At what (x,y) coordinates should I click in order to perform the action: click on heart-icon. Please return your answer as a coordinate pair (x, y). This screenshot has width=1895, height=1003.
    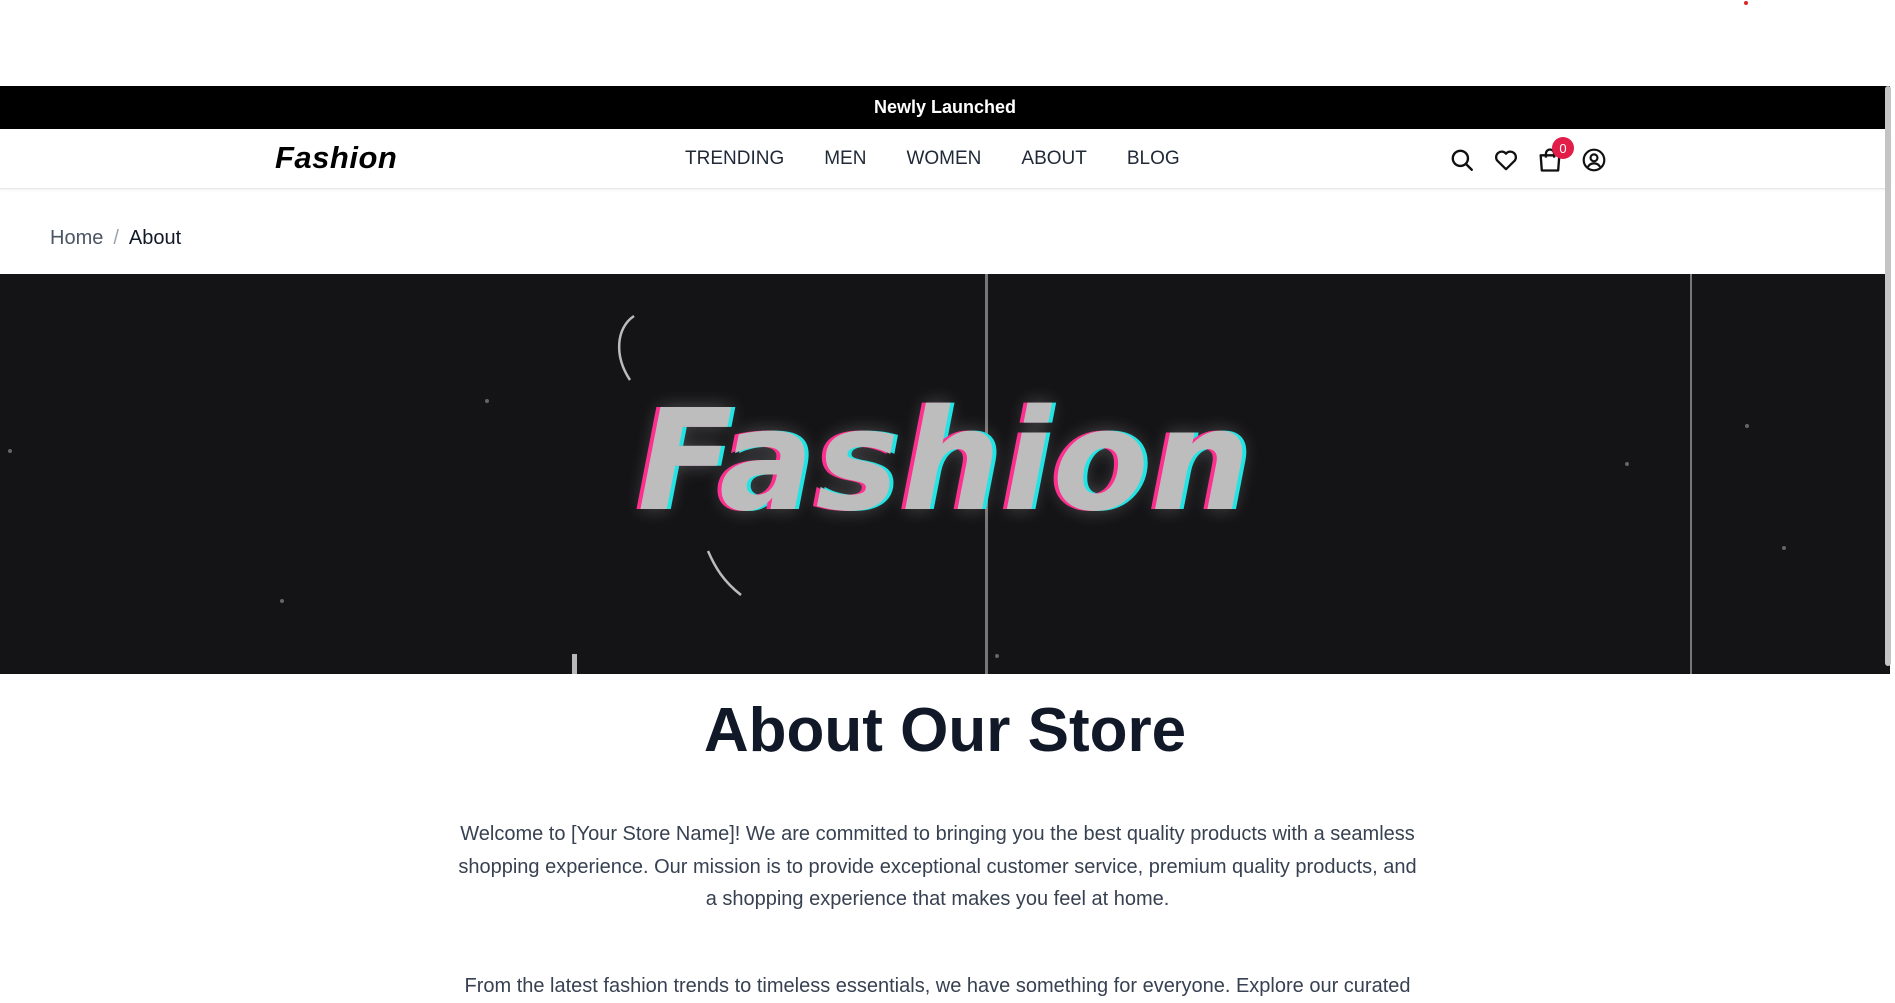
    Looking at the image, I should click on (1506, 160).